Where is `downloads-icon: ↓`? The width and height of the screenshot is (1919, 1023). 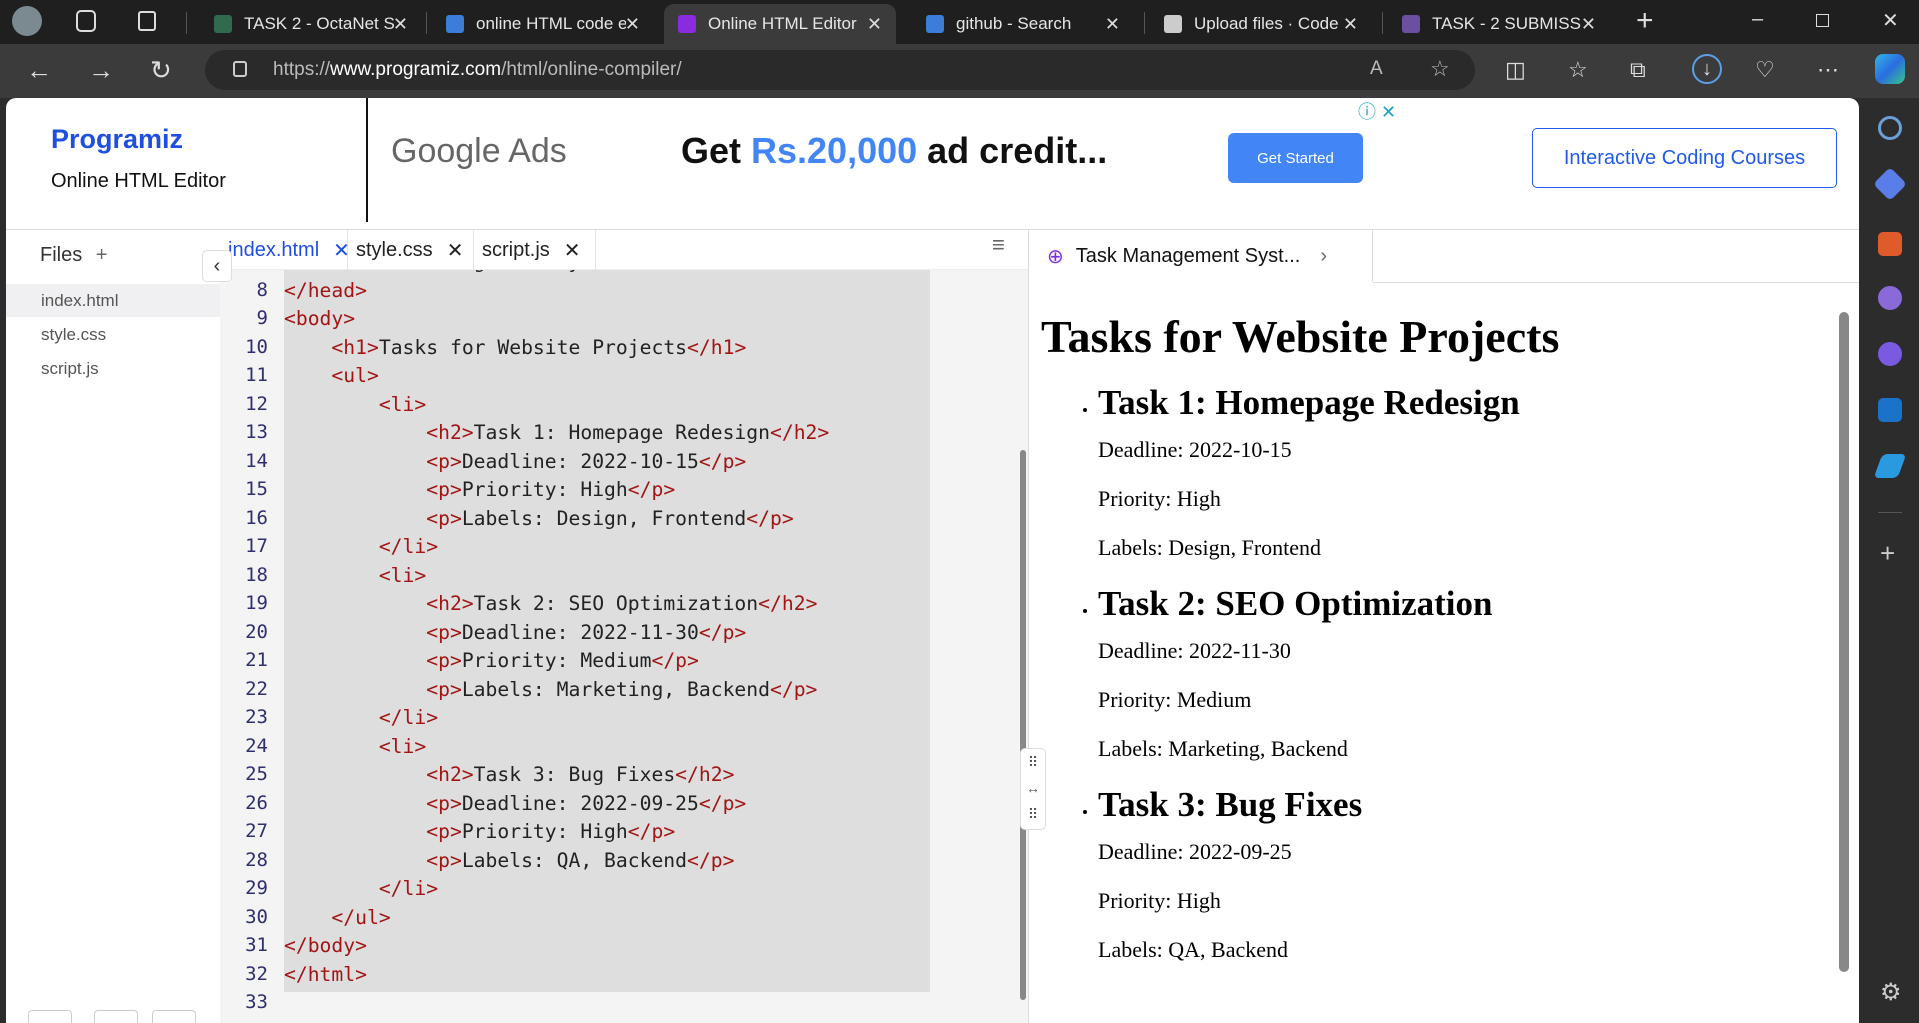 downloads-icon: ↓ is located at coordinates (1707, 69).